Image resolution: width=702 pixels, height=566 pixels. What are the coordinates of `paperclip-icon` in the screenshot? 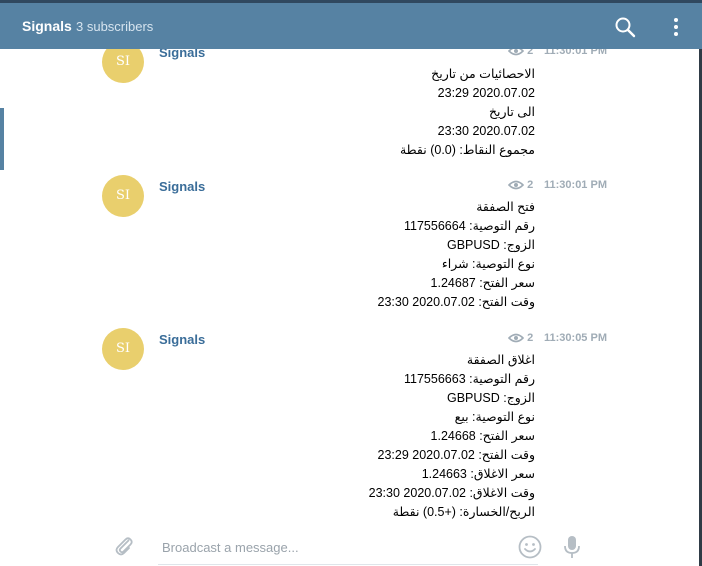 It's located at (124, 546).